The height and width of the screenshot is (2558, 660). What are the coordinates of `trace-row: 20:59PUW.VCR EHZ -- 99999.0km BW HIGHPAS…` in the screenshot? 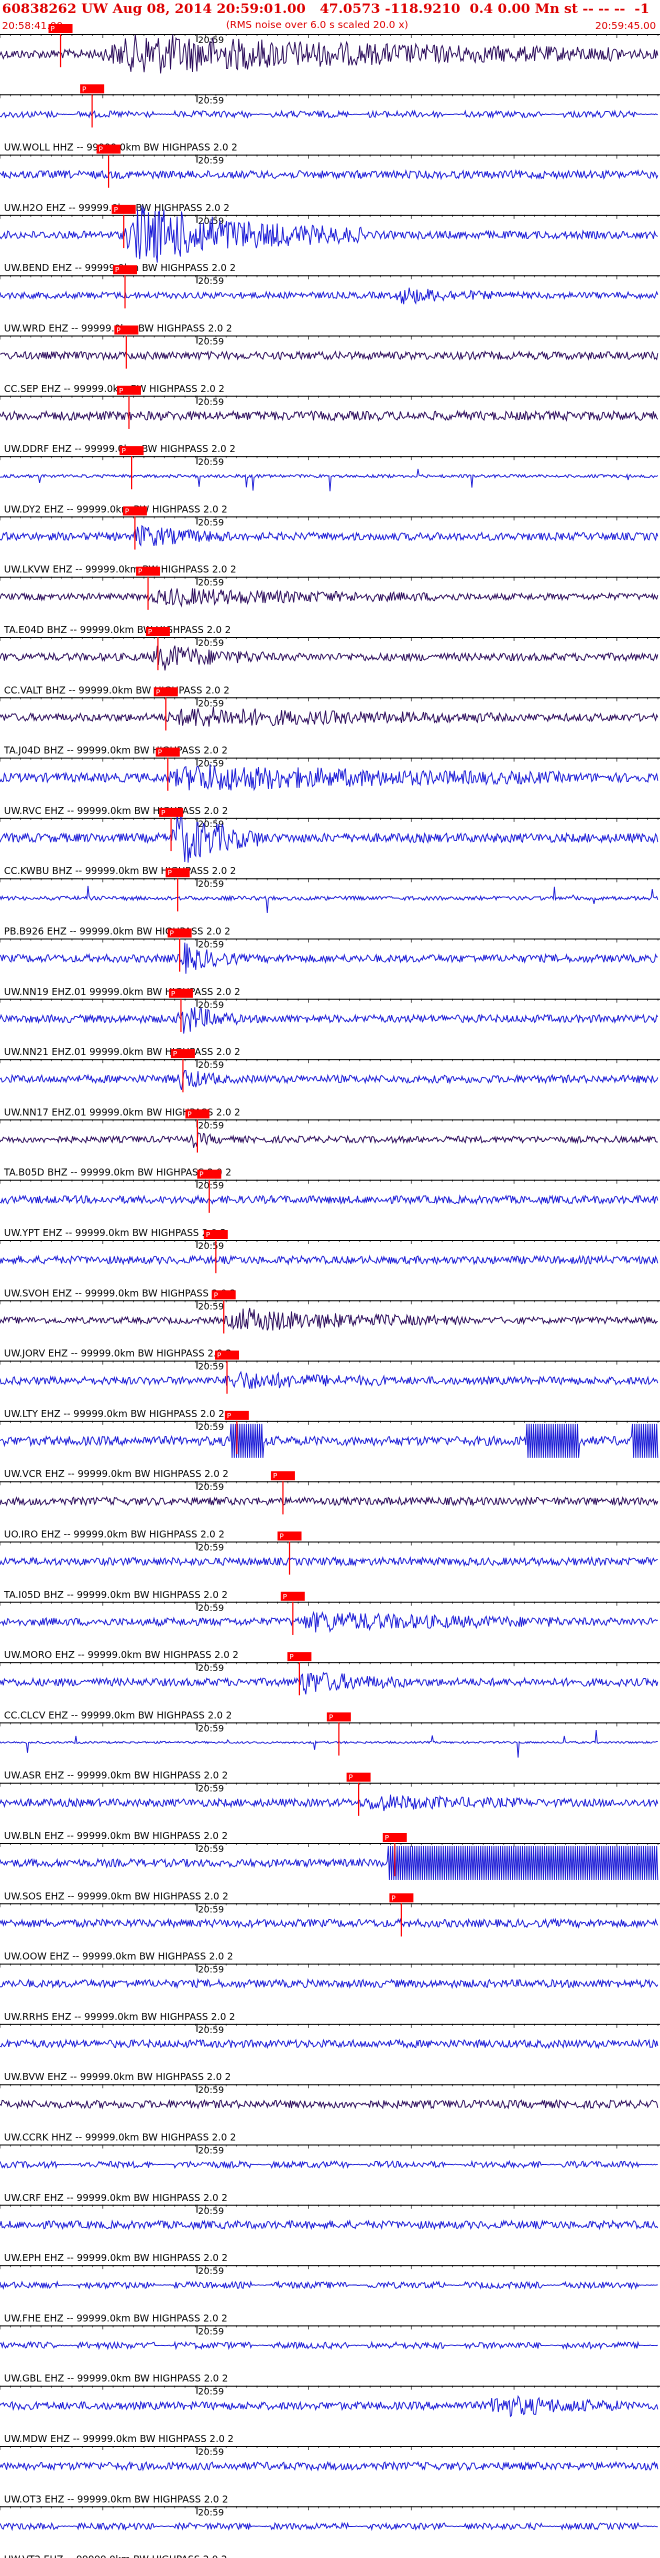 It's located at (330, 1445).